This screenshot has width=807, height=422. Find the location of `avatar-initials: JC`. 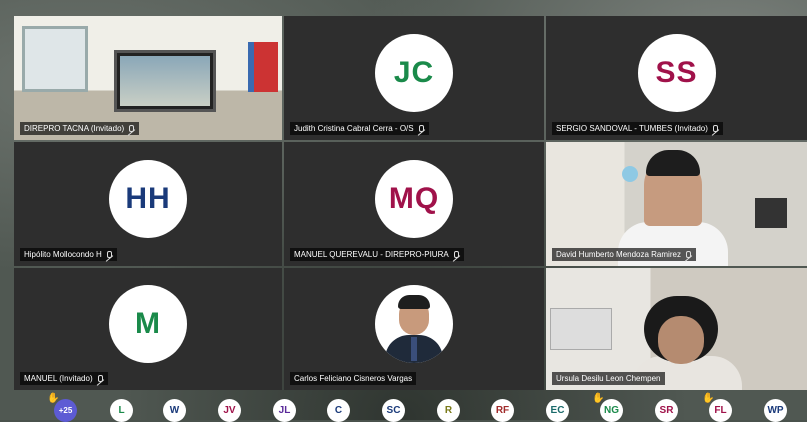

avatar-initials: JC is located at coordinates (414, 72).